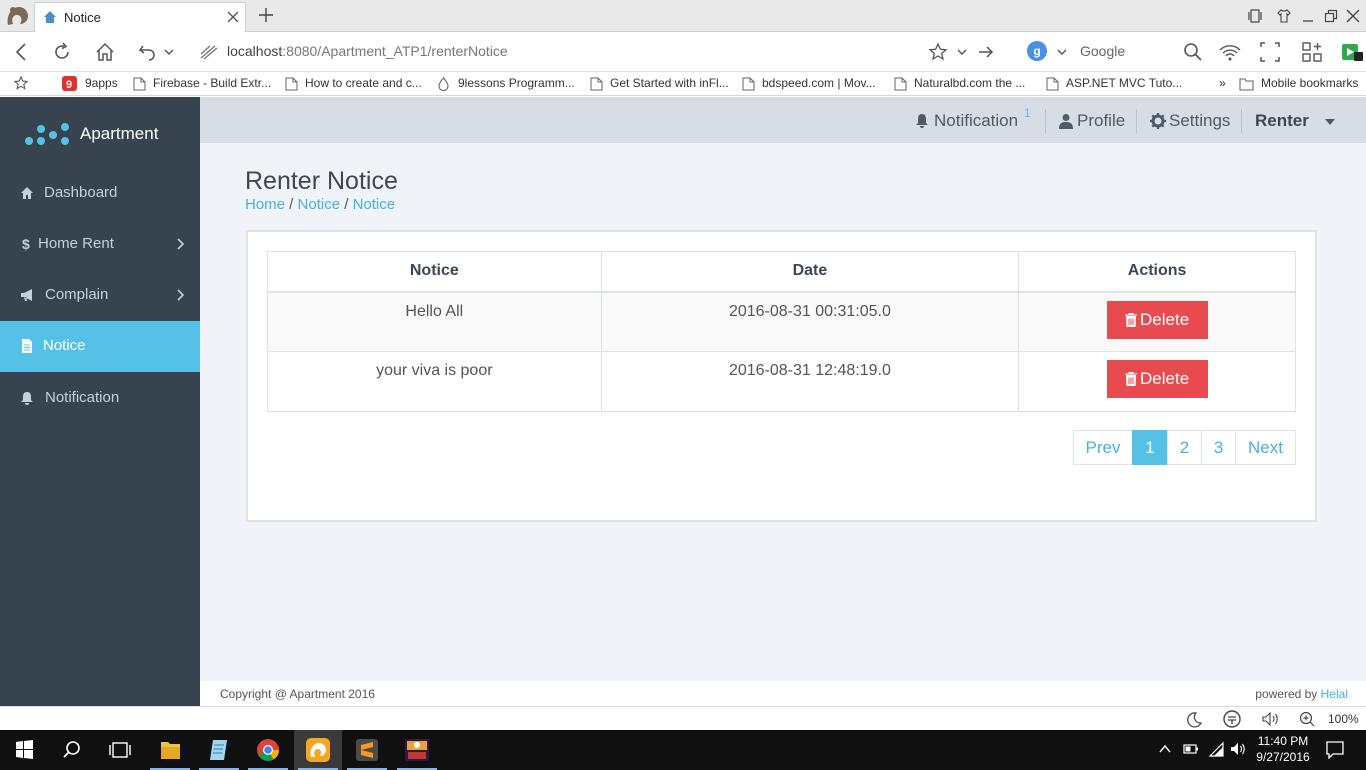 The image size is (1366, 770). What do you see at coordinates (962, 52) in the screenshot?
I see `bookmark-menu-chevron-icon` at bounding box center [962, 52].